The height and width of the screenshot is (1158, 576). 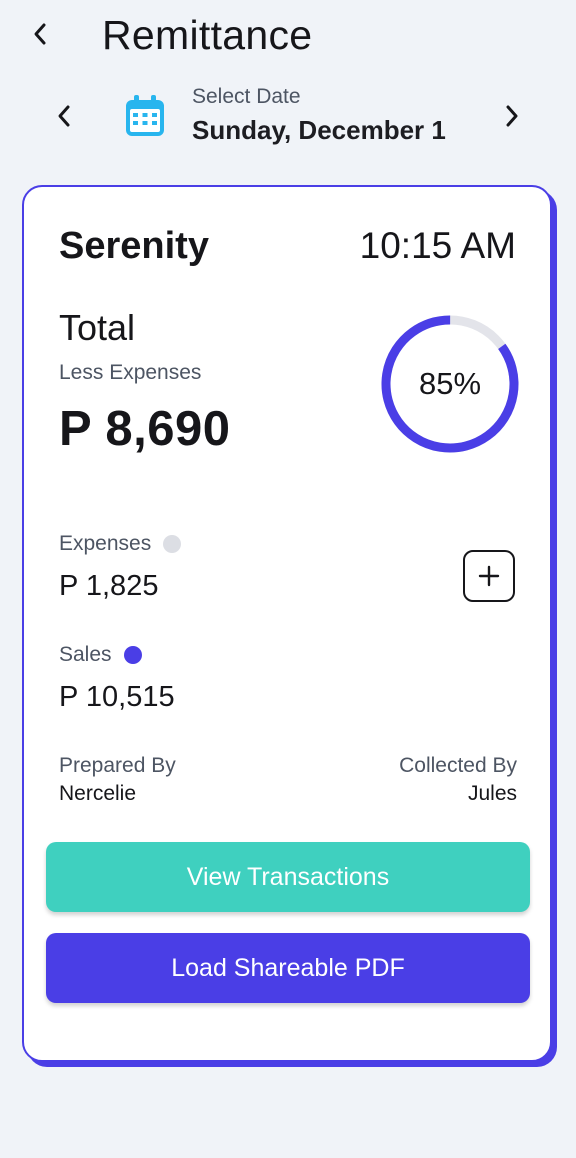 I want to click on total-sublabel: Less Expenses, so click(x=130, y=372).